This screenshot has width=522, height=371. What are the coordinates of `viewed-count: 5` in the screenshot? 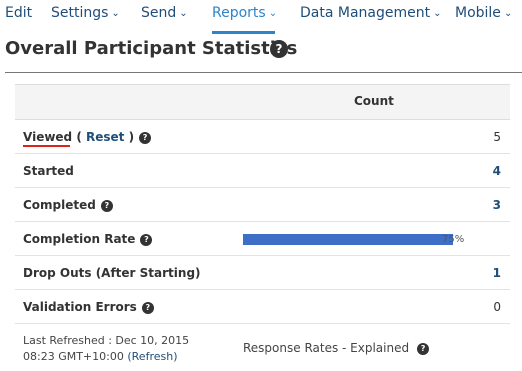 It's located at (497, 137).